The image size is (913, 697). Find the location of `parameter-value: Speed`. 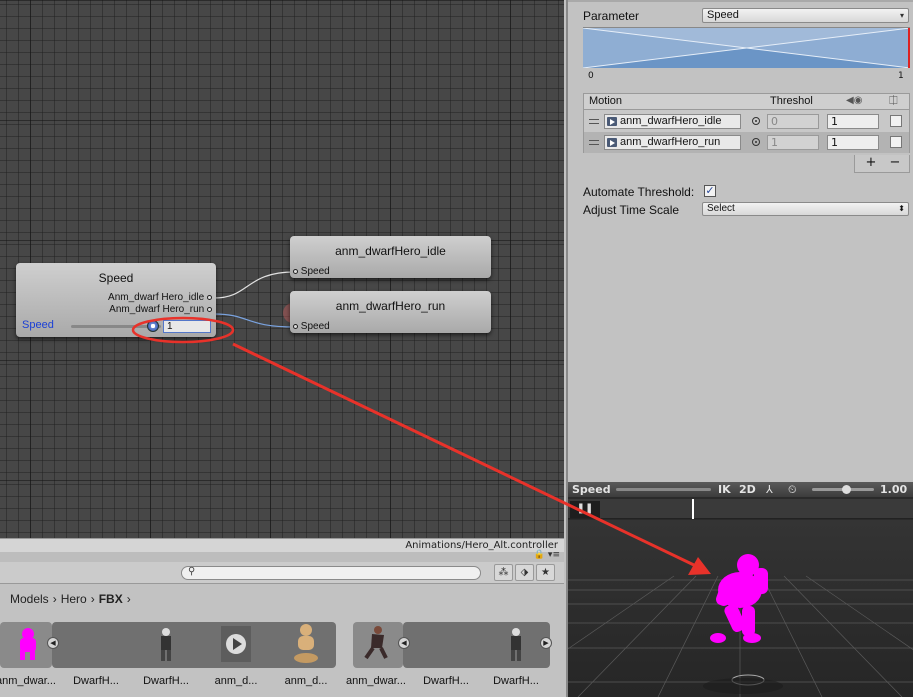

parameter-value: Speed is located at coordinates (723, 15).